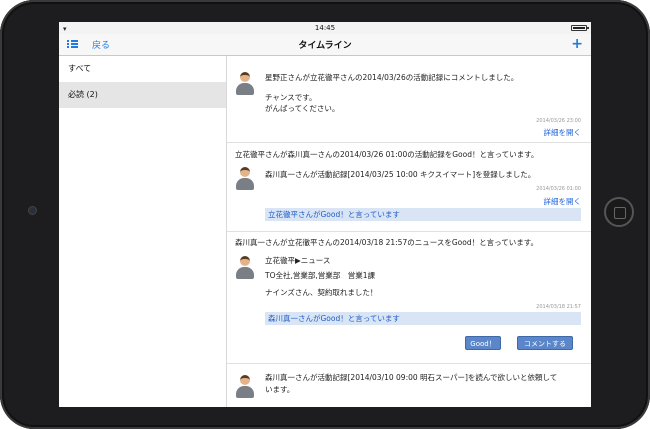 This screenshot has height=429, width=650. I want to click on timestamp: 2014/03/26 23:00, so click(558, 121).